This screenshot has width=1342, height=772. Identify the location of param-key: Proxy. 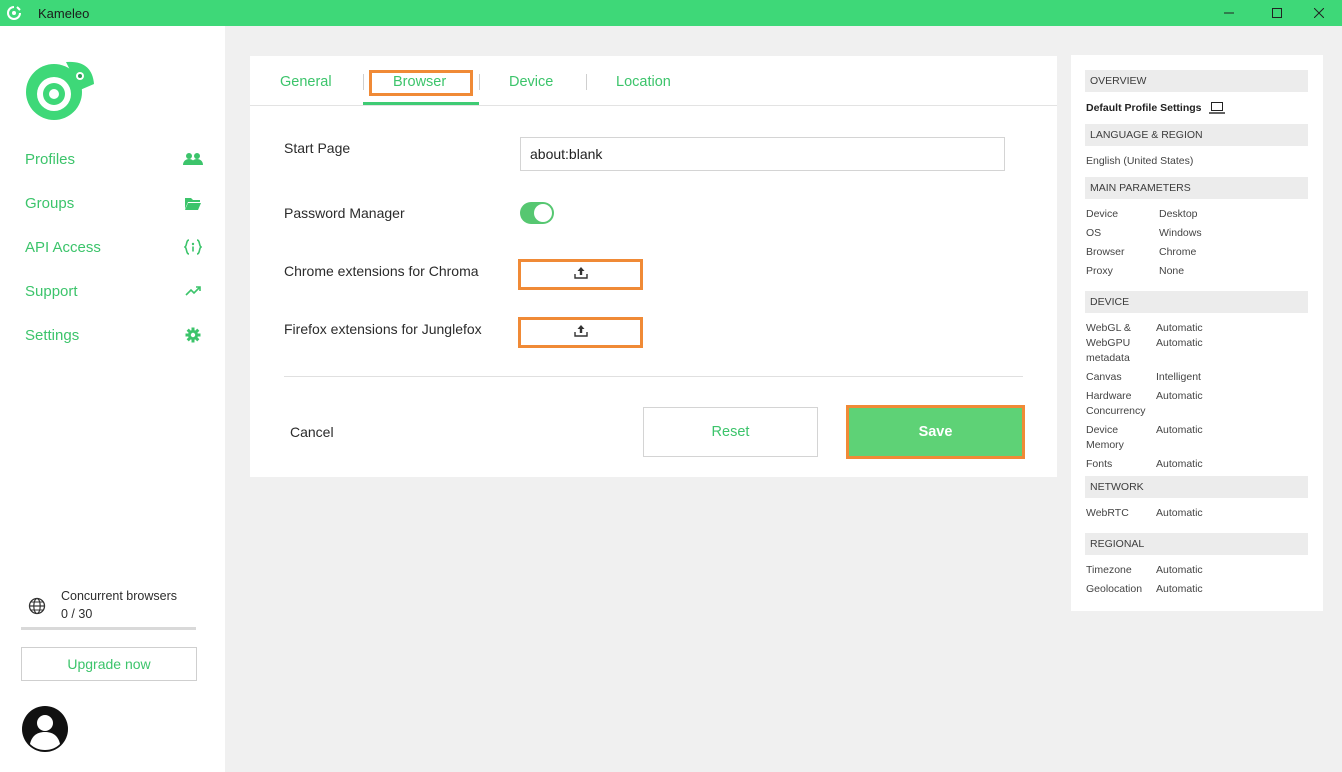
(1099, 271).